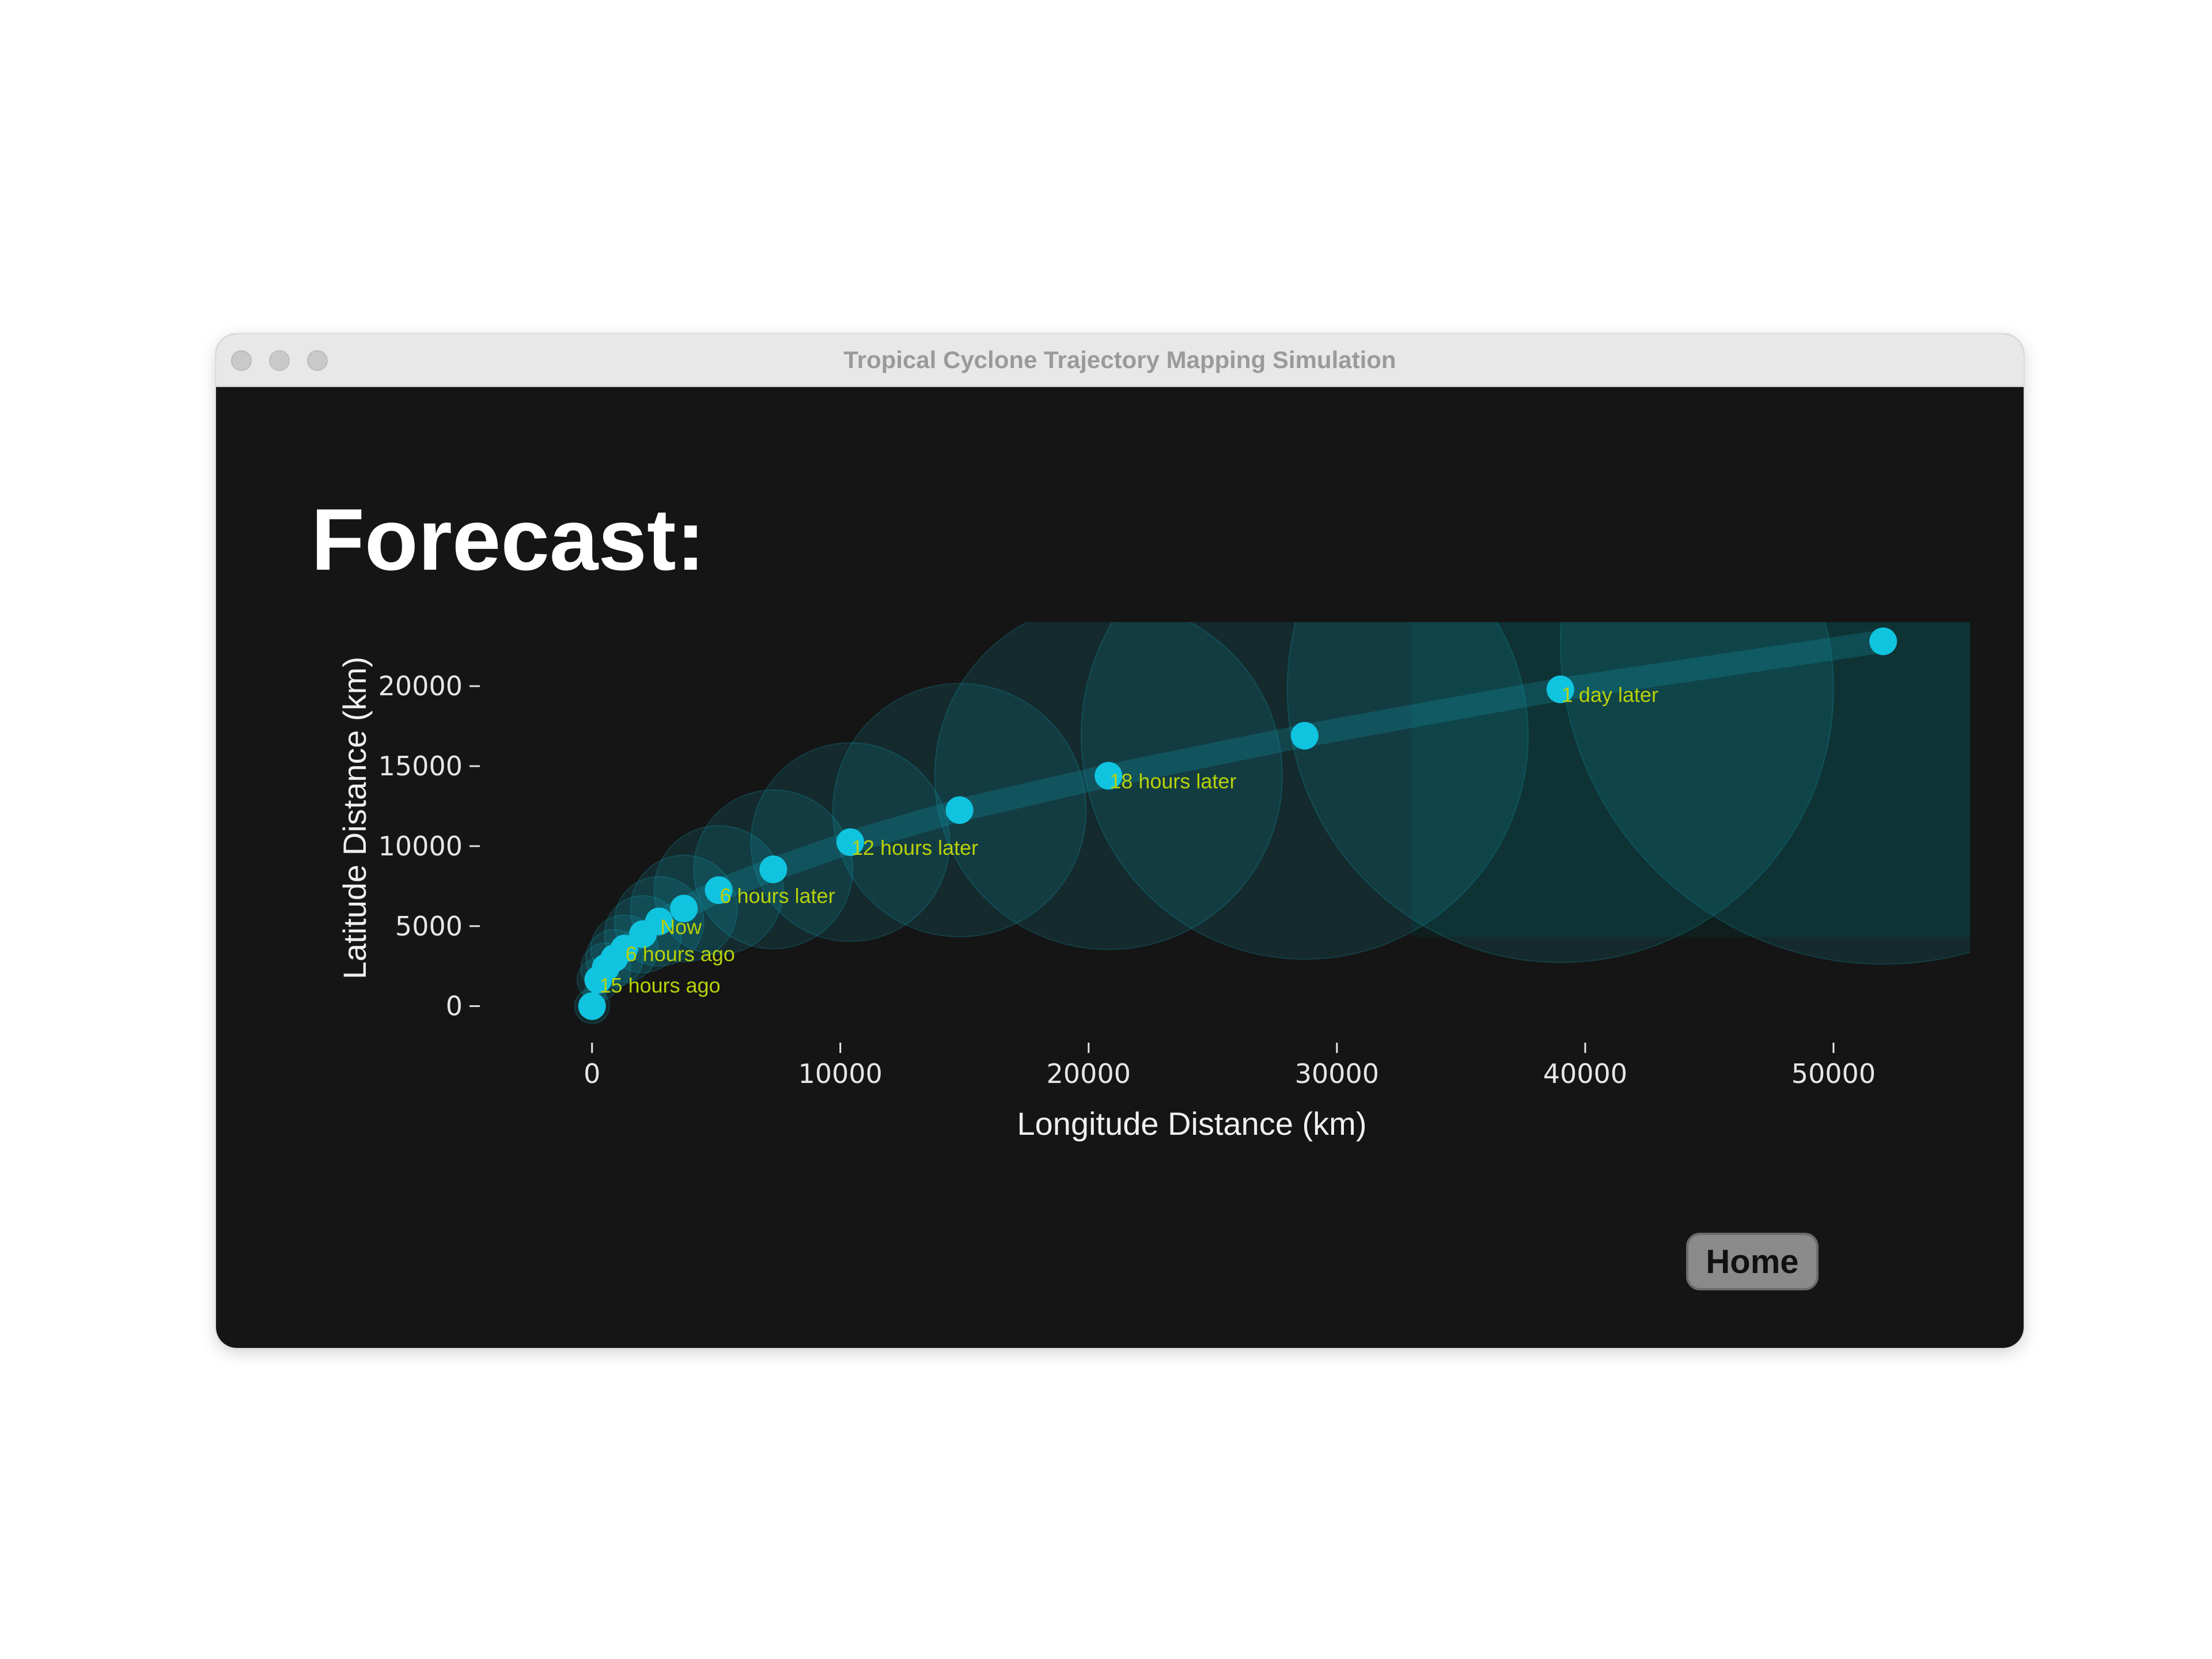  Describe the element at coordinates (592, 1073) in the screenshot. I see `x-tick-label: 0` at that location.